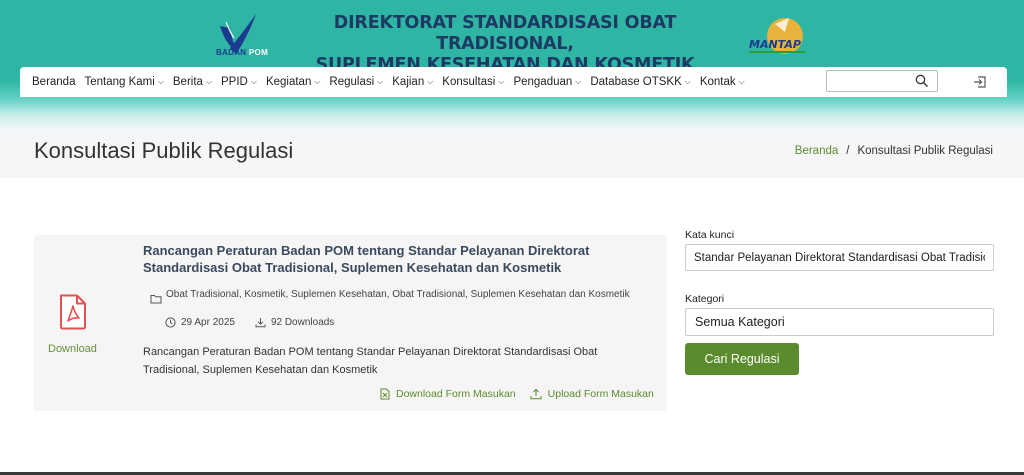  Describe the element at coordinates (73, 312) in the screenshot. I see `pdf-file-icon` at that location.